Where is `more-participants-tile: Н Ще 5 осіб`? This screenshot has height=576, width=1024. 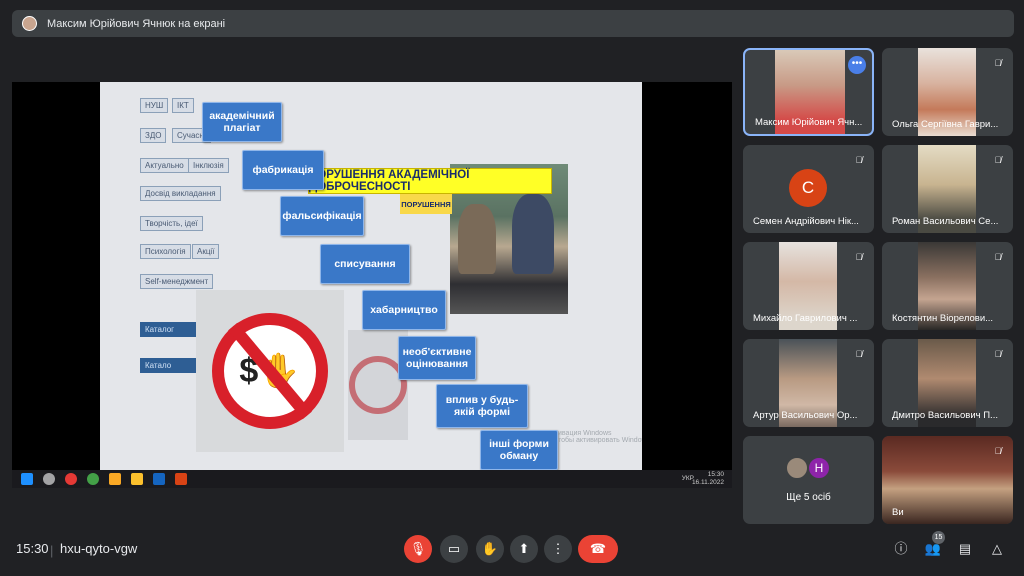 more-participants-tile: Н Ще 5 осіб is located at coordinates (808, 480).